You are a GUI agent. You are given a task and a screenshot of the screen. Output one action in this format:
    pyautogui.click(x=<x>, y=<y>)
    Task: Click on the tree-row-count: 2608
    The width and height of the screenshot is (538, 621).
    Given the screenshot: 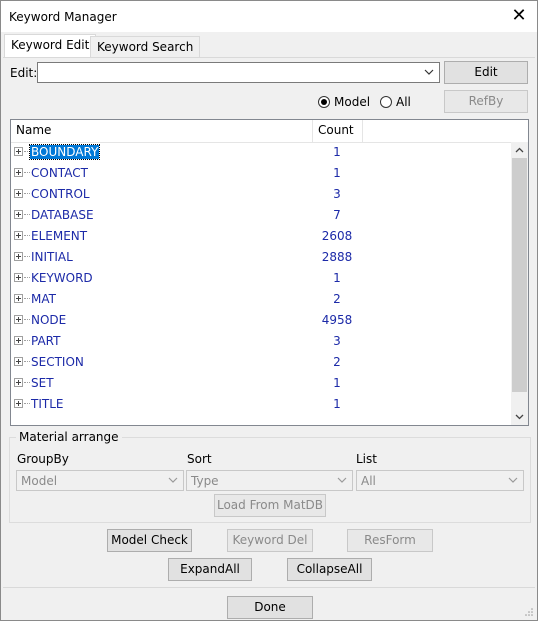 What is the action you would take?
    pyautogui.click(x=337, y=236)
    